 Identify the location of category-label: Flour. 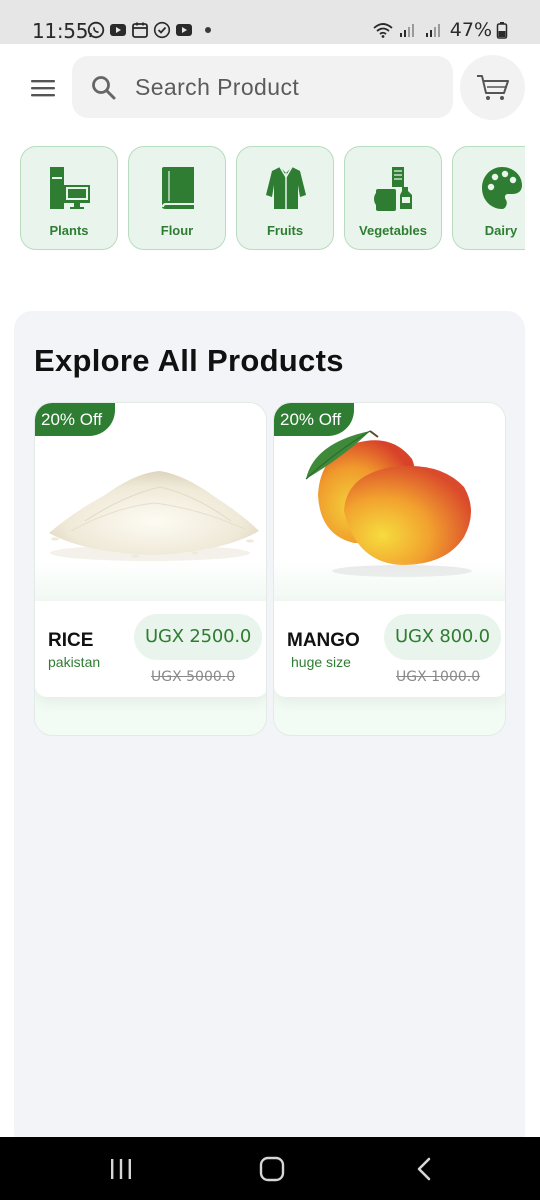
(177, 230).